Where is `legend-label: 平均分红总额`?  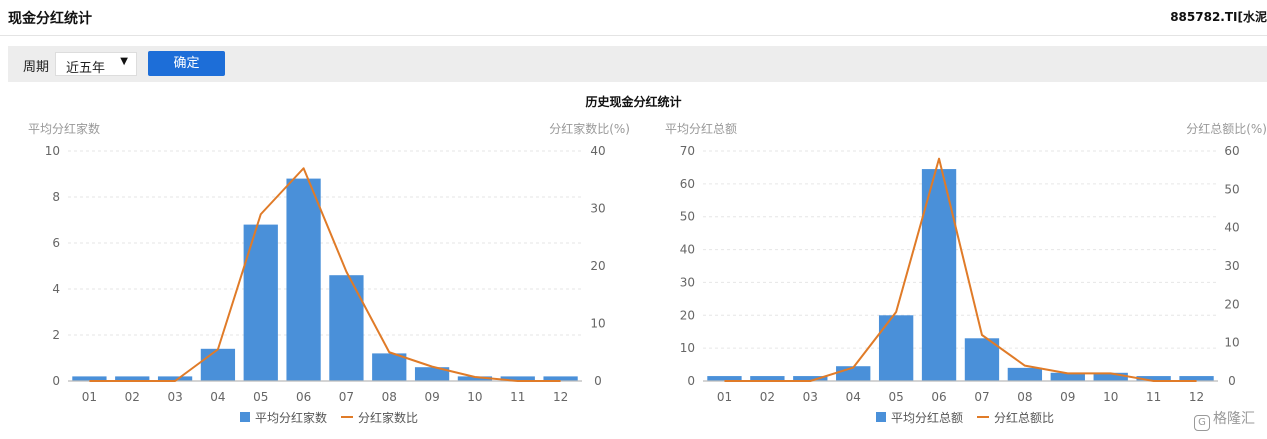
legend-label: 平均分红总额 is located at coordinates (927, 417).